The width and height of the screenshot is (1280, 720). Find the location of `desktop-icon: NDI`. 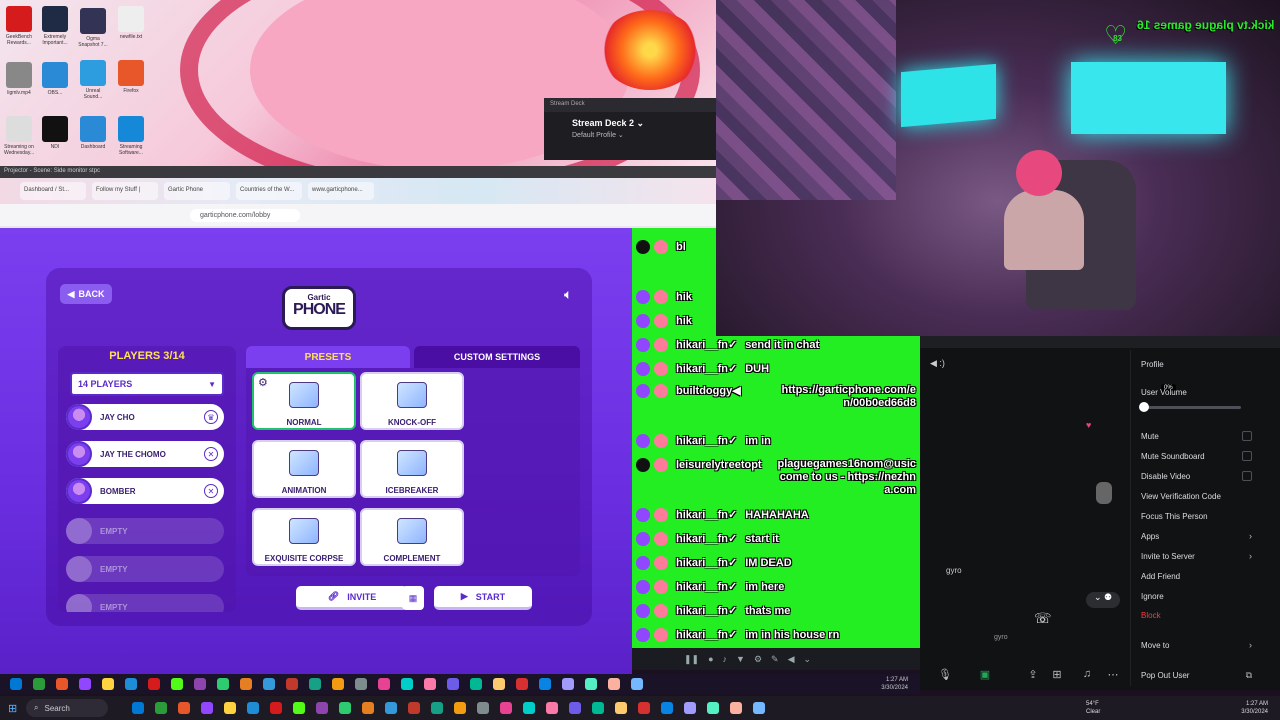

desktop-icon: NDI is located at coordinates (55, 133).